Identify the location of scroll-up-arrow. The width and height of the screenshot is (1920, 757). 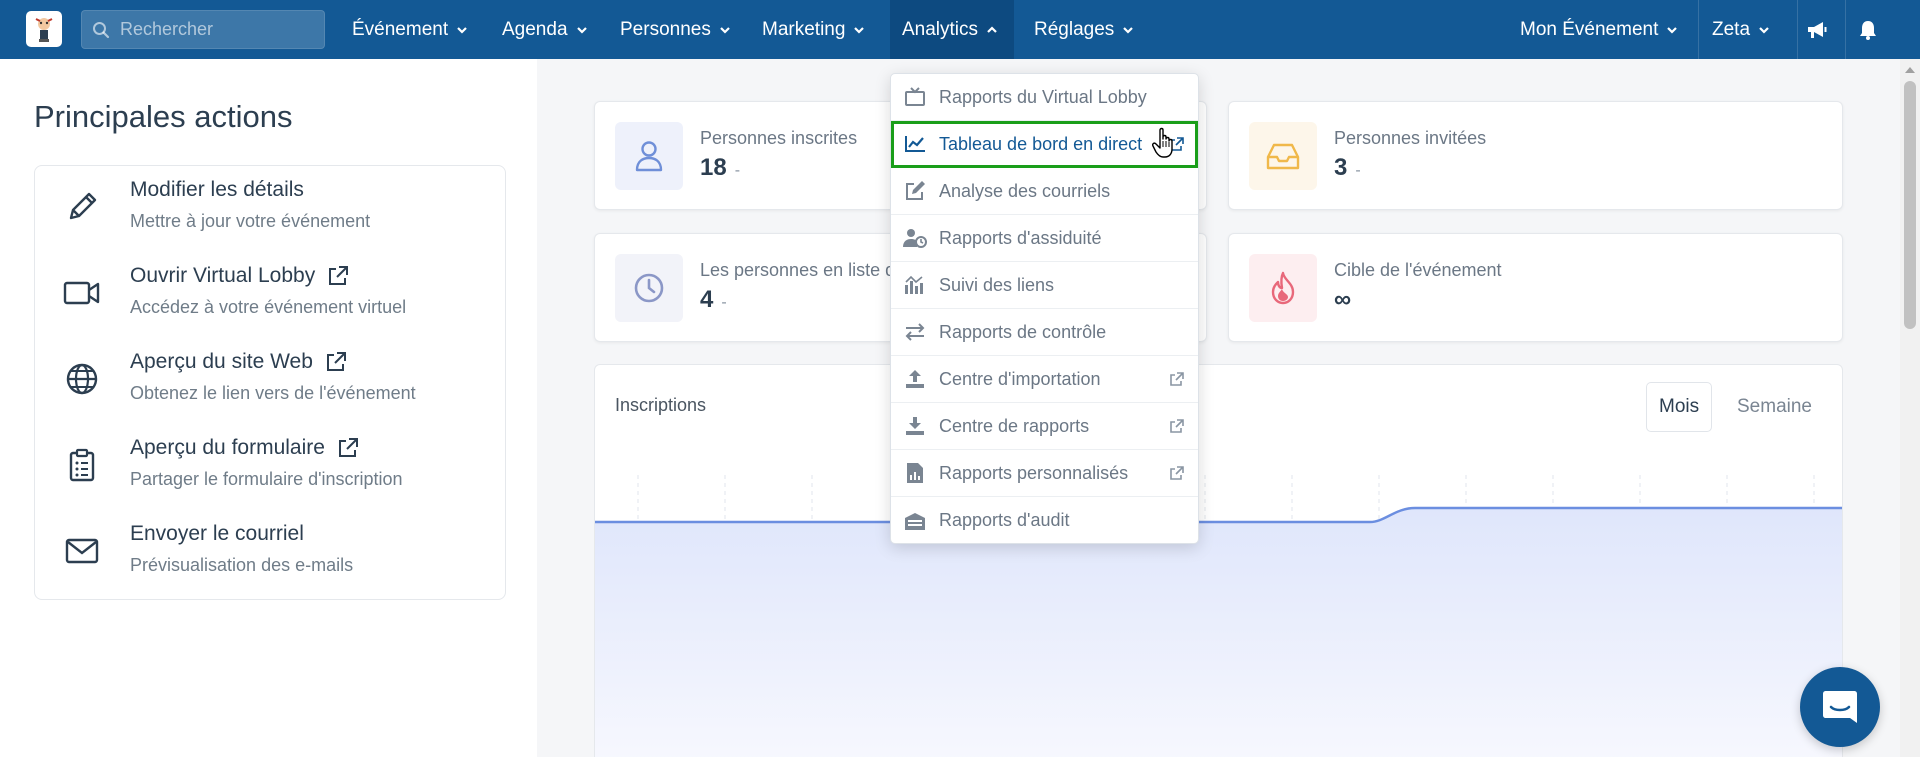
(1910, 70).